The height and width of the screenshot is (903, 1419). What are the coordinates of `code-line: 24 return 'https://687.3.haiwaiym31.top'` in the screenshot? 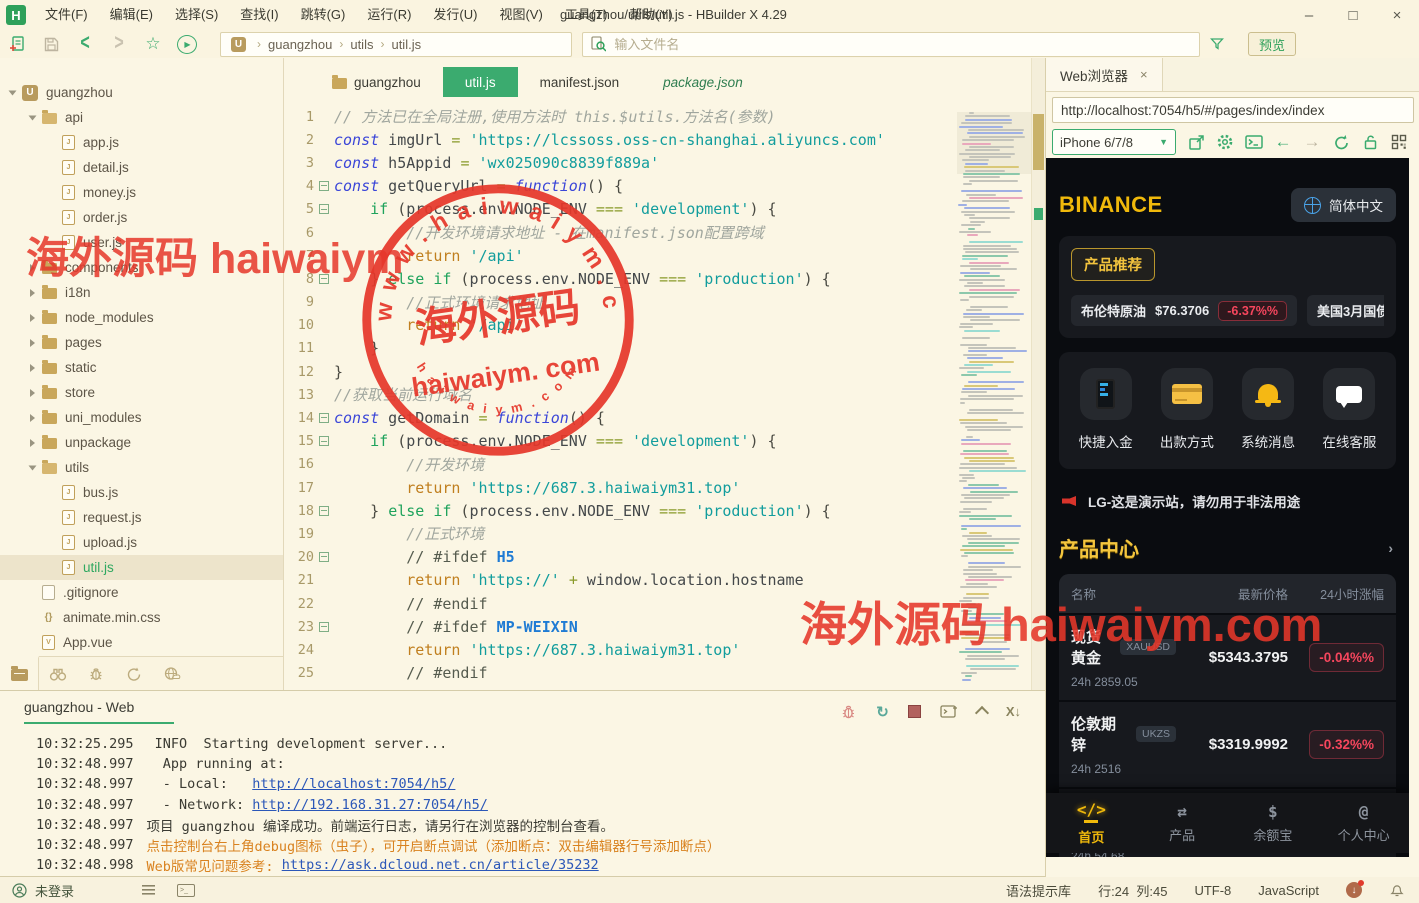 It's located at (664, 649).